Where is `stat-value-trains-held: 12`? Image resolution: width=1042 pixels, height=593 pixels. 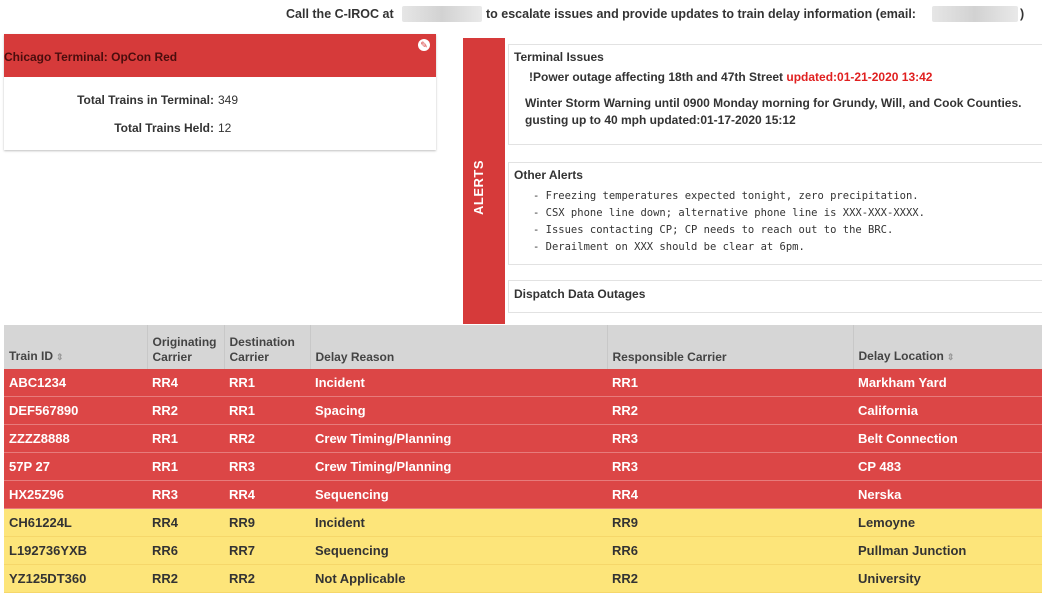
stat-value-trains-held: 12 is located at coordinates (225, 128).